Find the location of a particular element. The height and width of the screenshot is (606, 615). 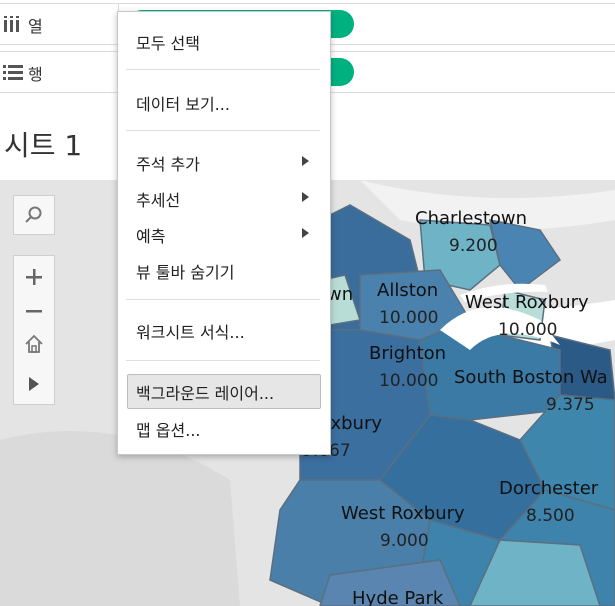

pan-button is located at coordinates (34, 384).